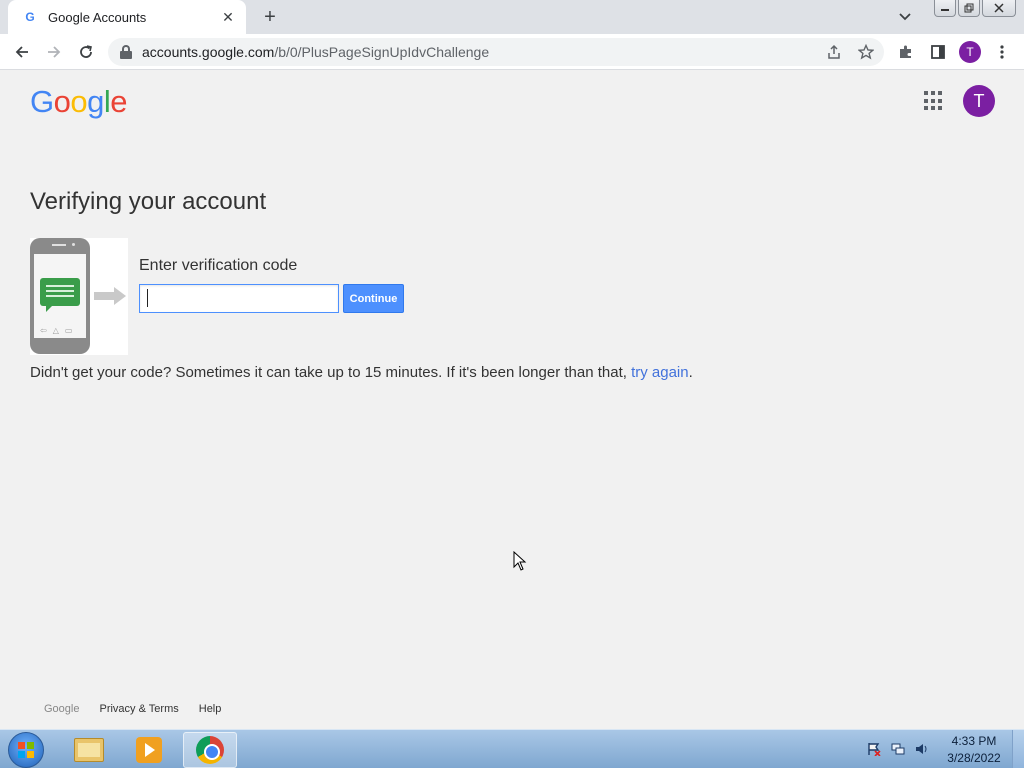 The height and width of the screenshot is (768, 1024). Describe the element at coordinates (26, 750) in the screenshot. I see `start-button-windows-icon` at that location.